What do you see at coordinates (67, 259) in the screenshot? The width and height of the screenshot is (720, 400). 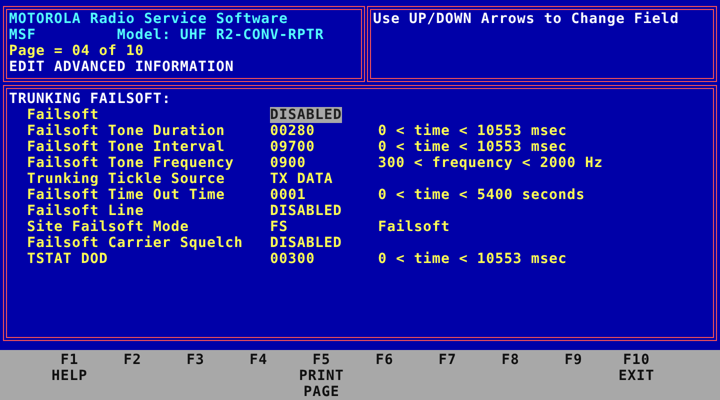 I see `field-label: TSTAT DOD` at bounding box center [67, 259].